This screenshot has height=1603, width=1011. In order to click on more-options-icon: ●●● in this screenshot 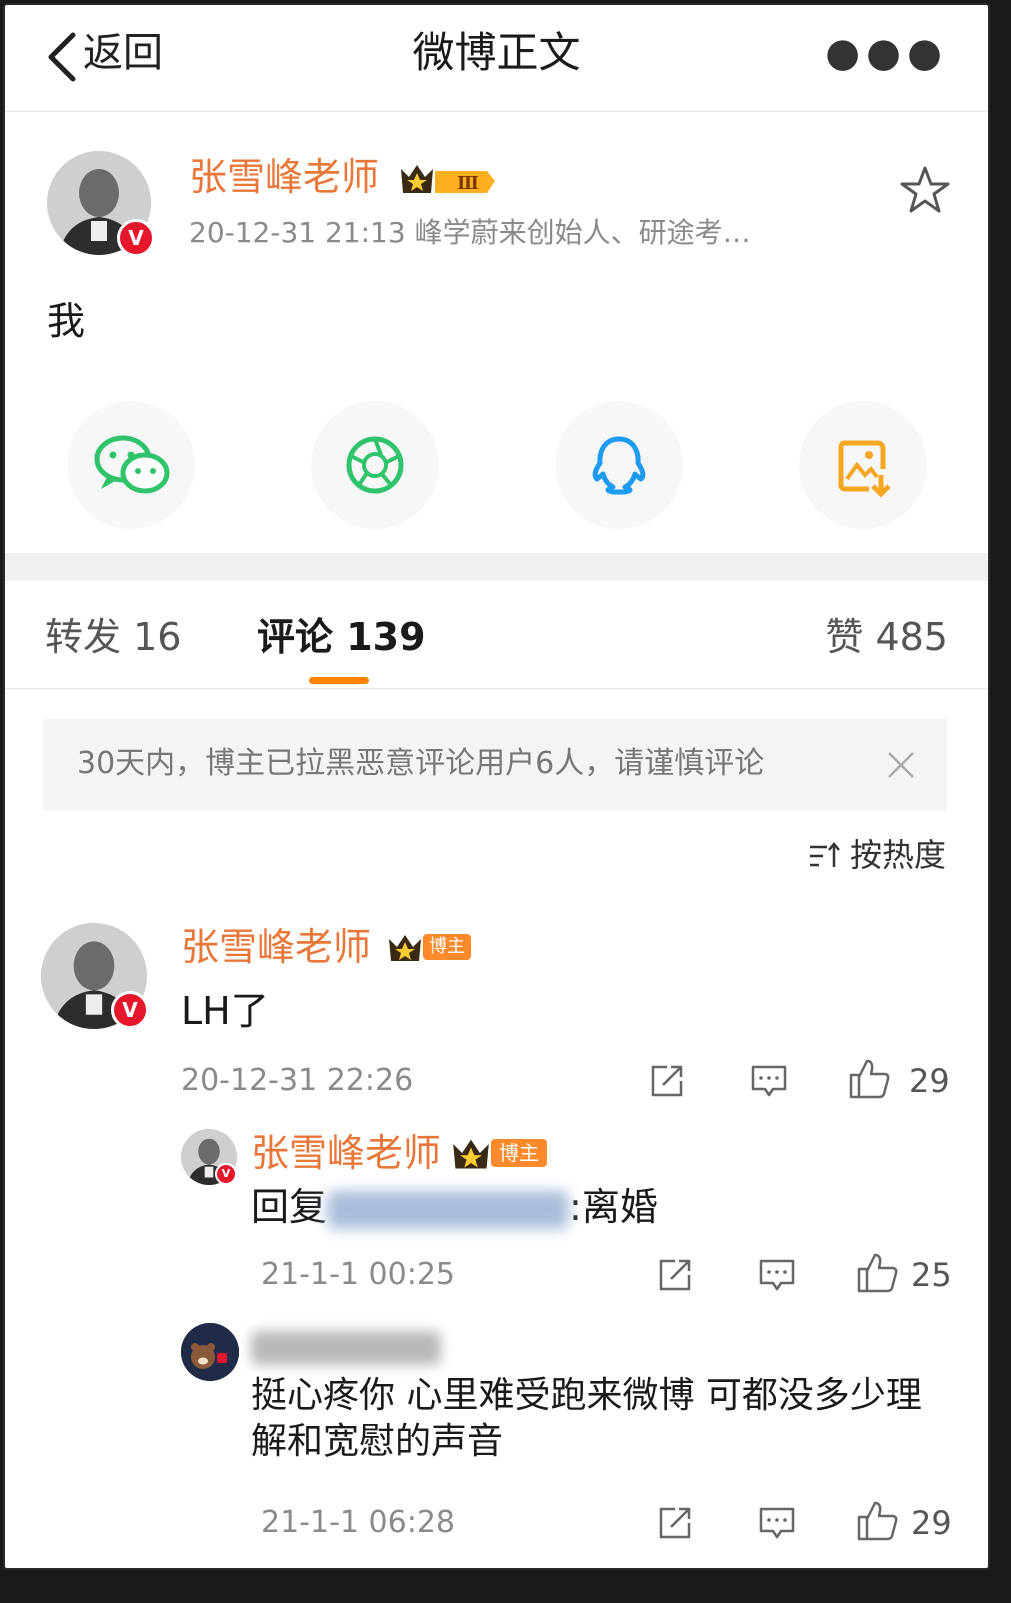, I will do `click(886, 53)`.